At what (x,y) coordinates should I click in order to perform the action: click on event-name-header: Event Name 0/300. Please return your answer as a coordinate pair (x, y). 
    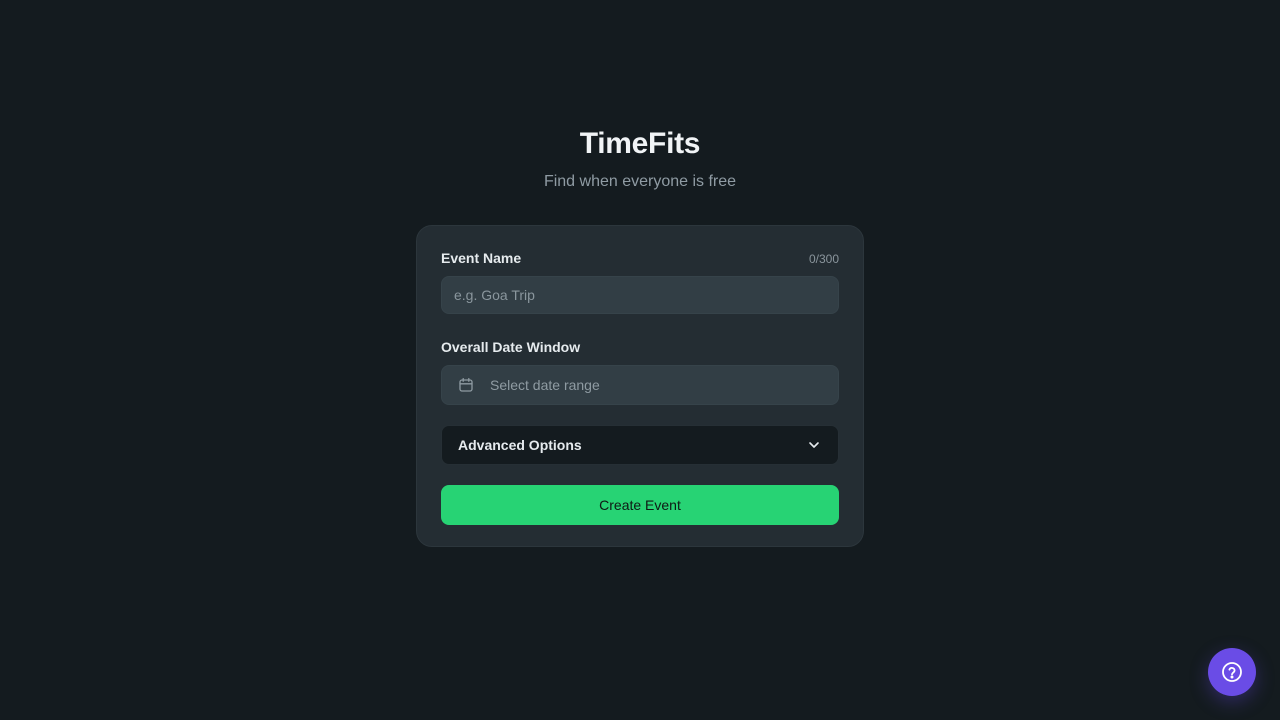
    Looking at the image, I should click on (640, 260).